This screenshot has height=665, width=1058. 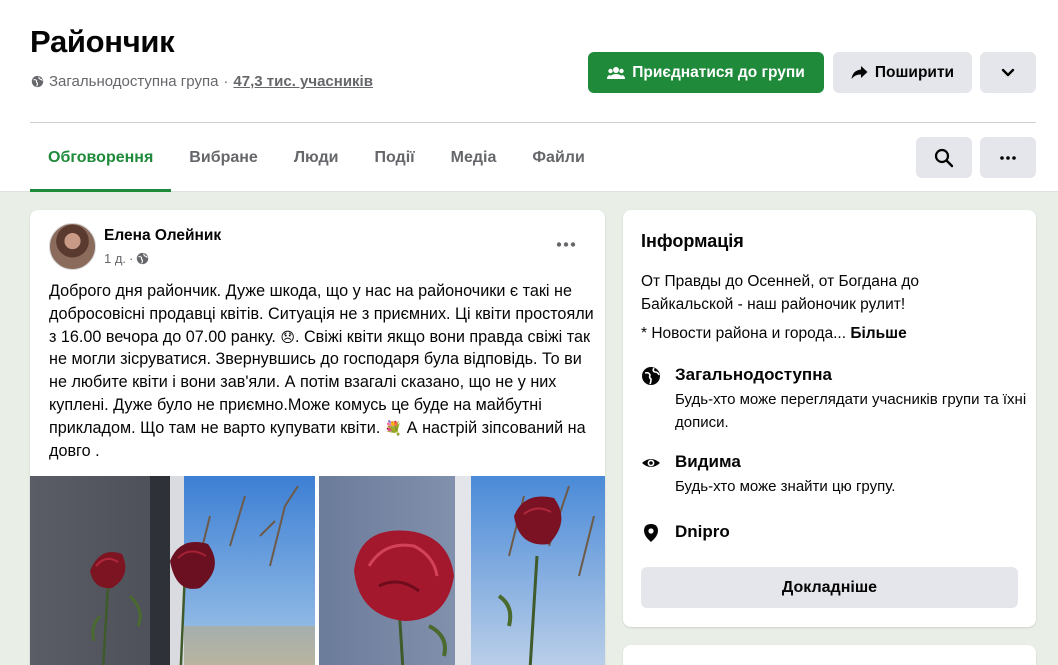 What do you see at coordinates (878, 333) in the screenshot?
I see `see-more-link: Більше` at bounding box center [878, 333].